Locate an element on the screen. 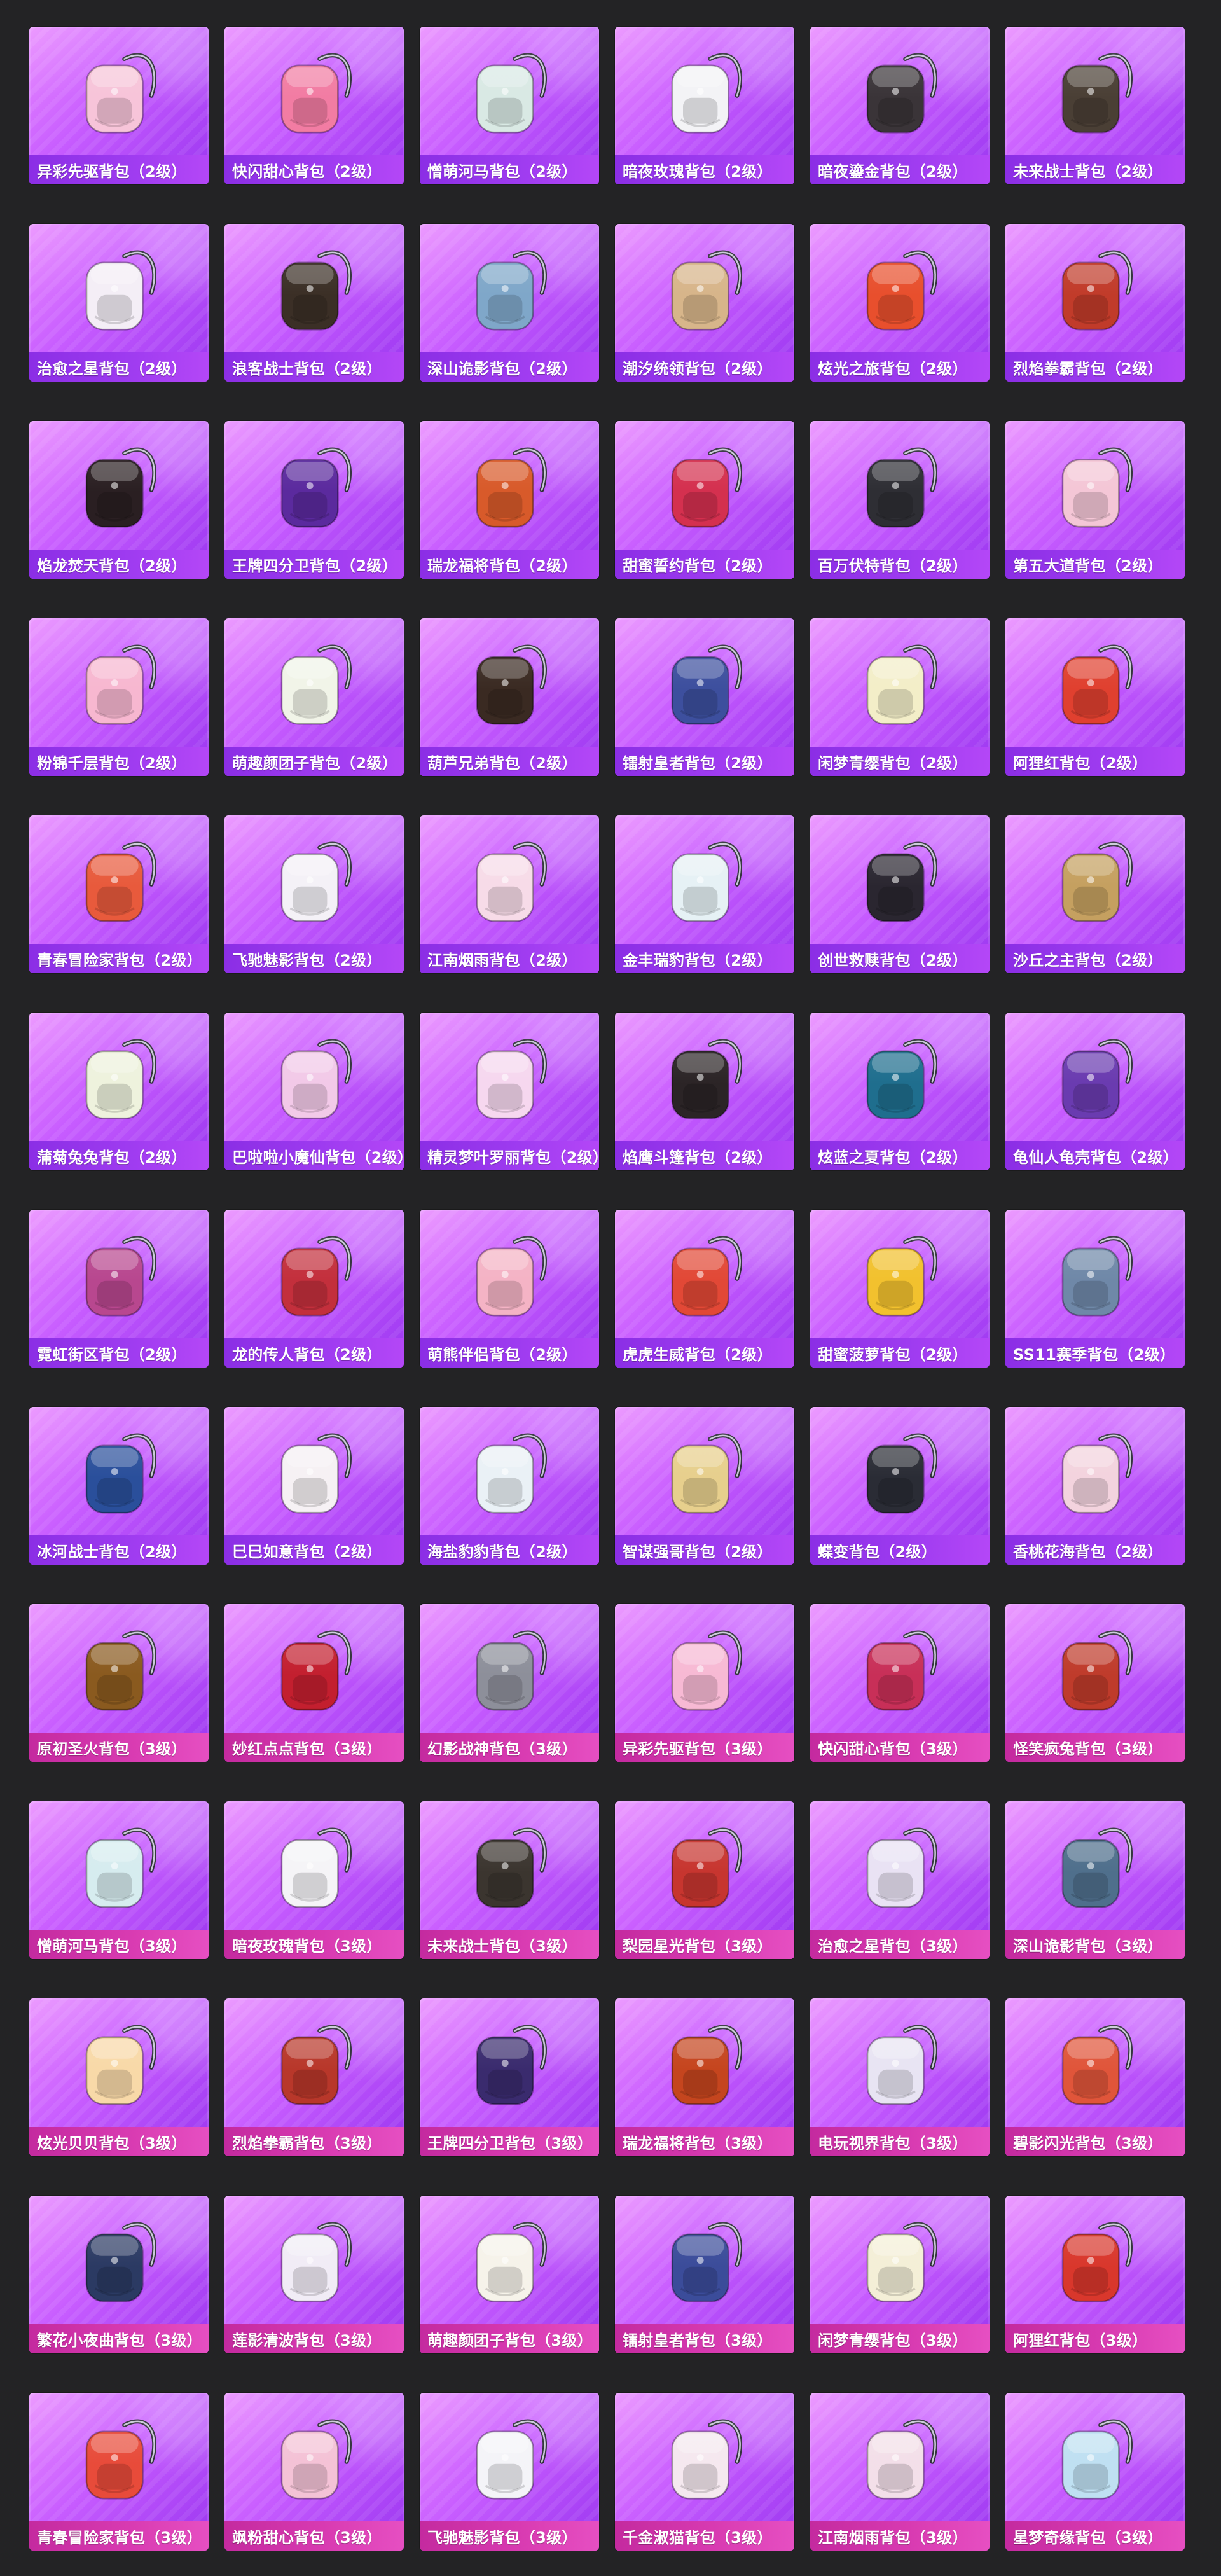  backpack-name: 巴啦啦小魔仙背包（2级） is located at coordinates (314, 1155).